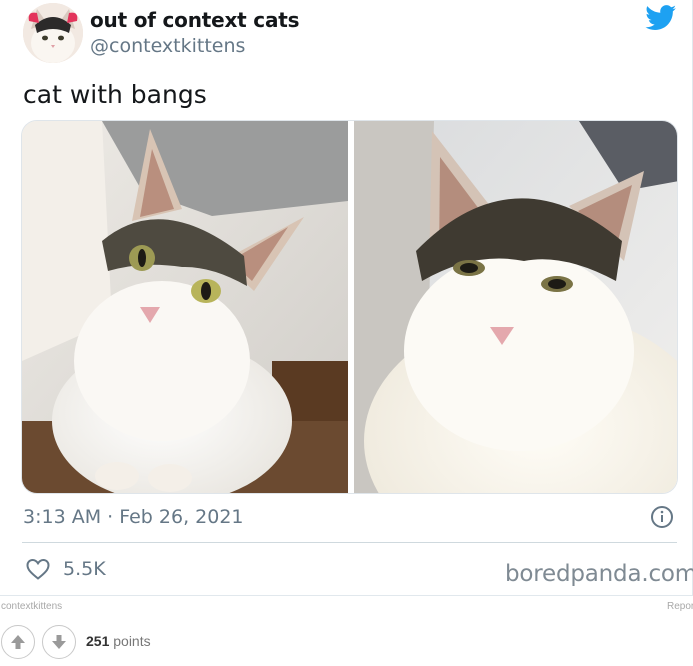 The image size is (693, 666). Describe the element at coordinates (132, 641) in the screenshot. I see `points-label: points` at that location.